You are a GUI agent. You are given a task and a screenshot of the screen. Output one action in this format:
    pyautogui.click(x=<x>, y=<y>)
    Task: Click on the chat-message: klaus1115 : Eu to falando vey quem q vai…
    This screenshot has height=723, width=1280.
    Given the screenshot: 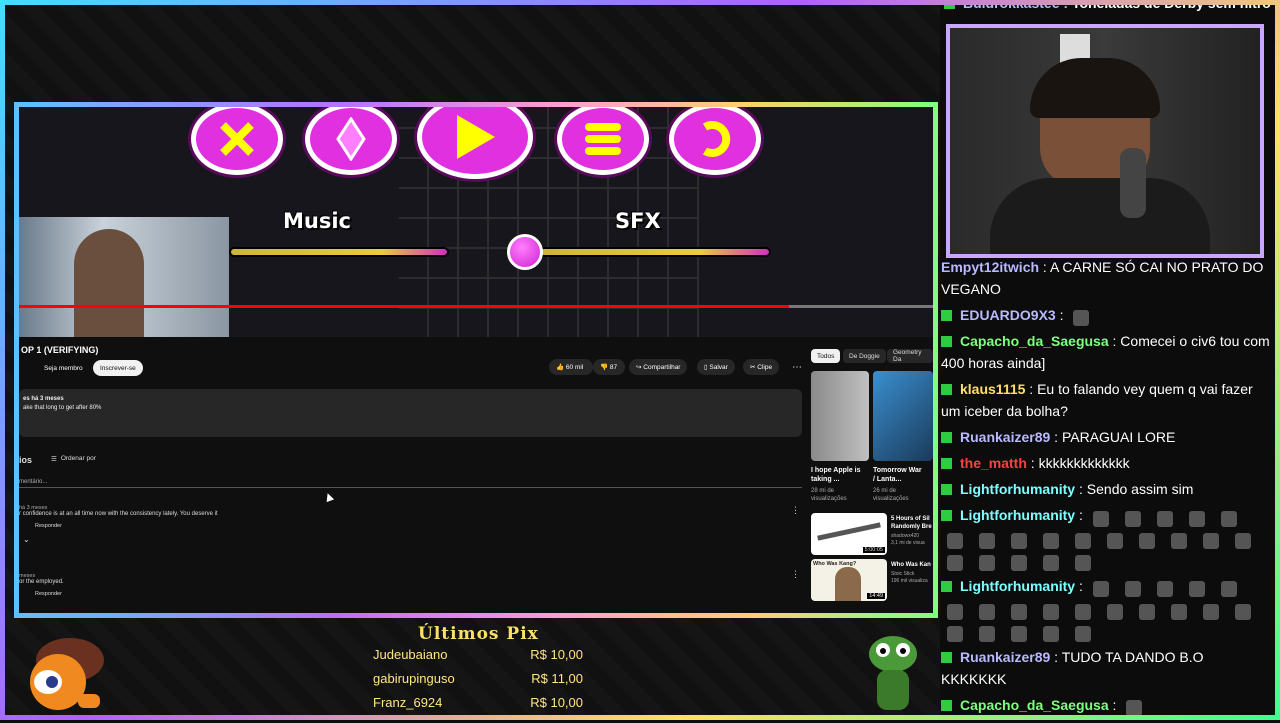 What is the action you would take?
    pyautogui.click(x=1106, y=400)
    